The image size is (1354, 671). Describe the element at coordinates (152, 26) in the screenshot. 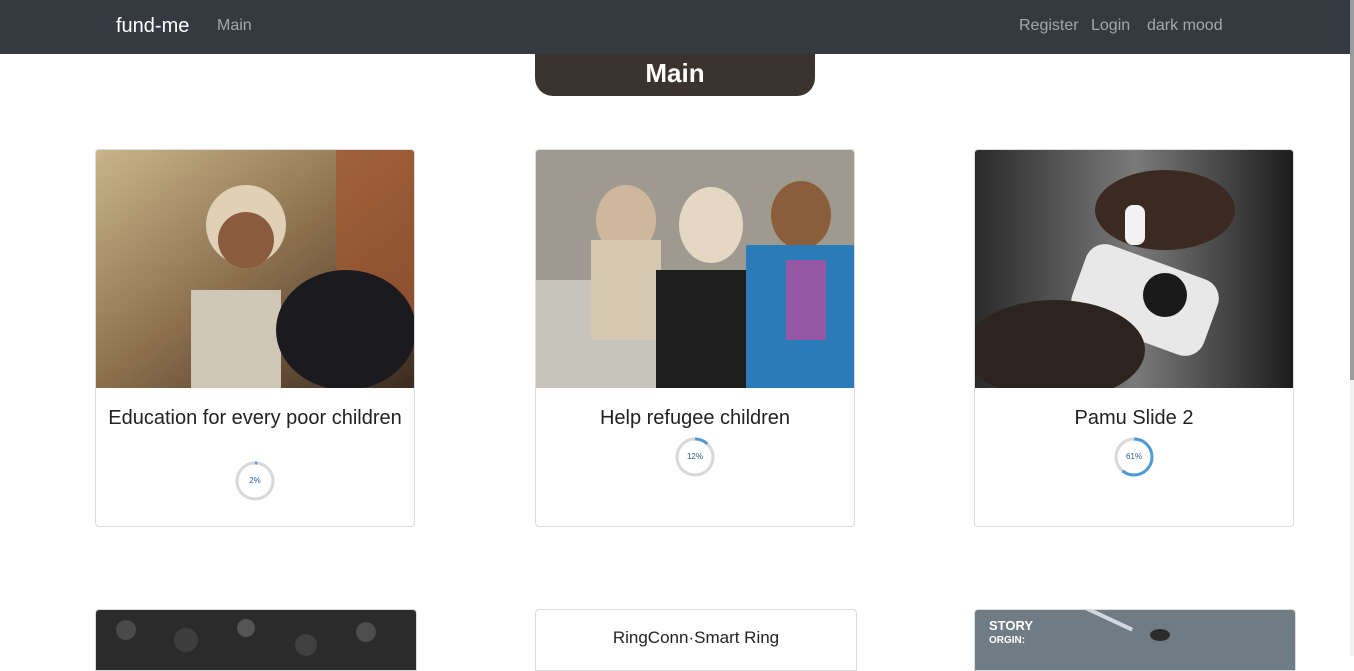

I see `brand-logo: fund-me` at that location.